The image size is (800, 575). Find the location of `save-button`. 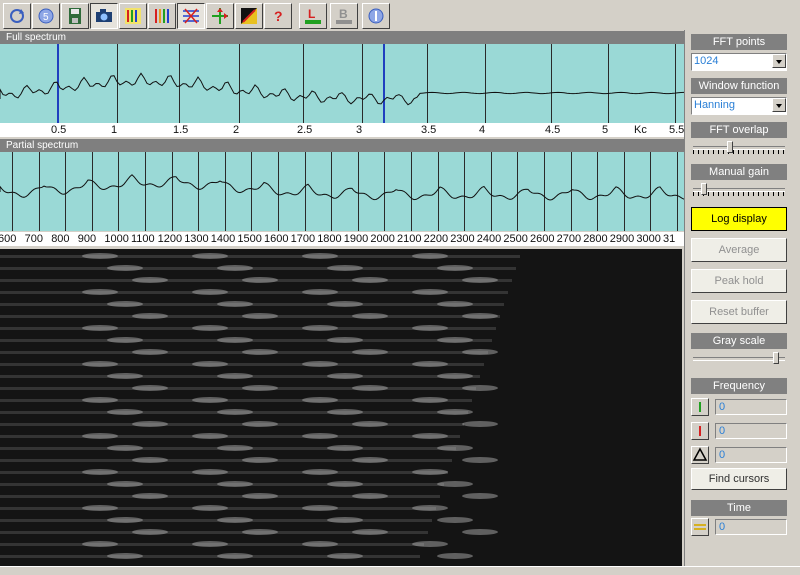

save-button is located at coordinates (75, 16).